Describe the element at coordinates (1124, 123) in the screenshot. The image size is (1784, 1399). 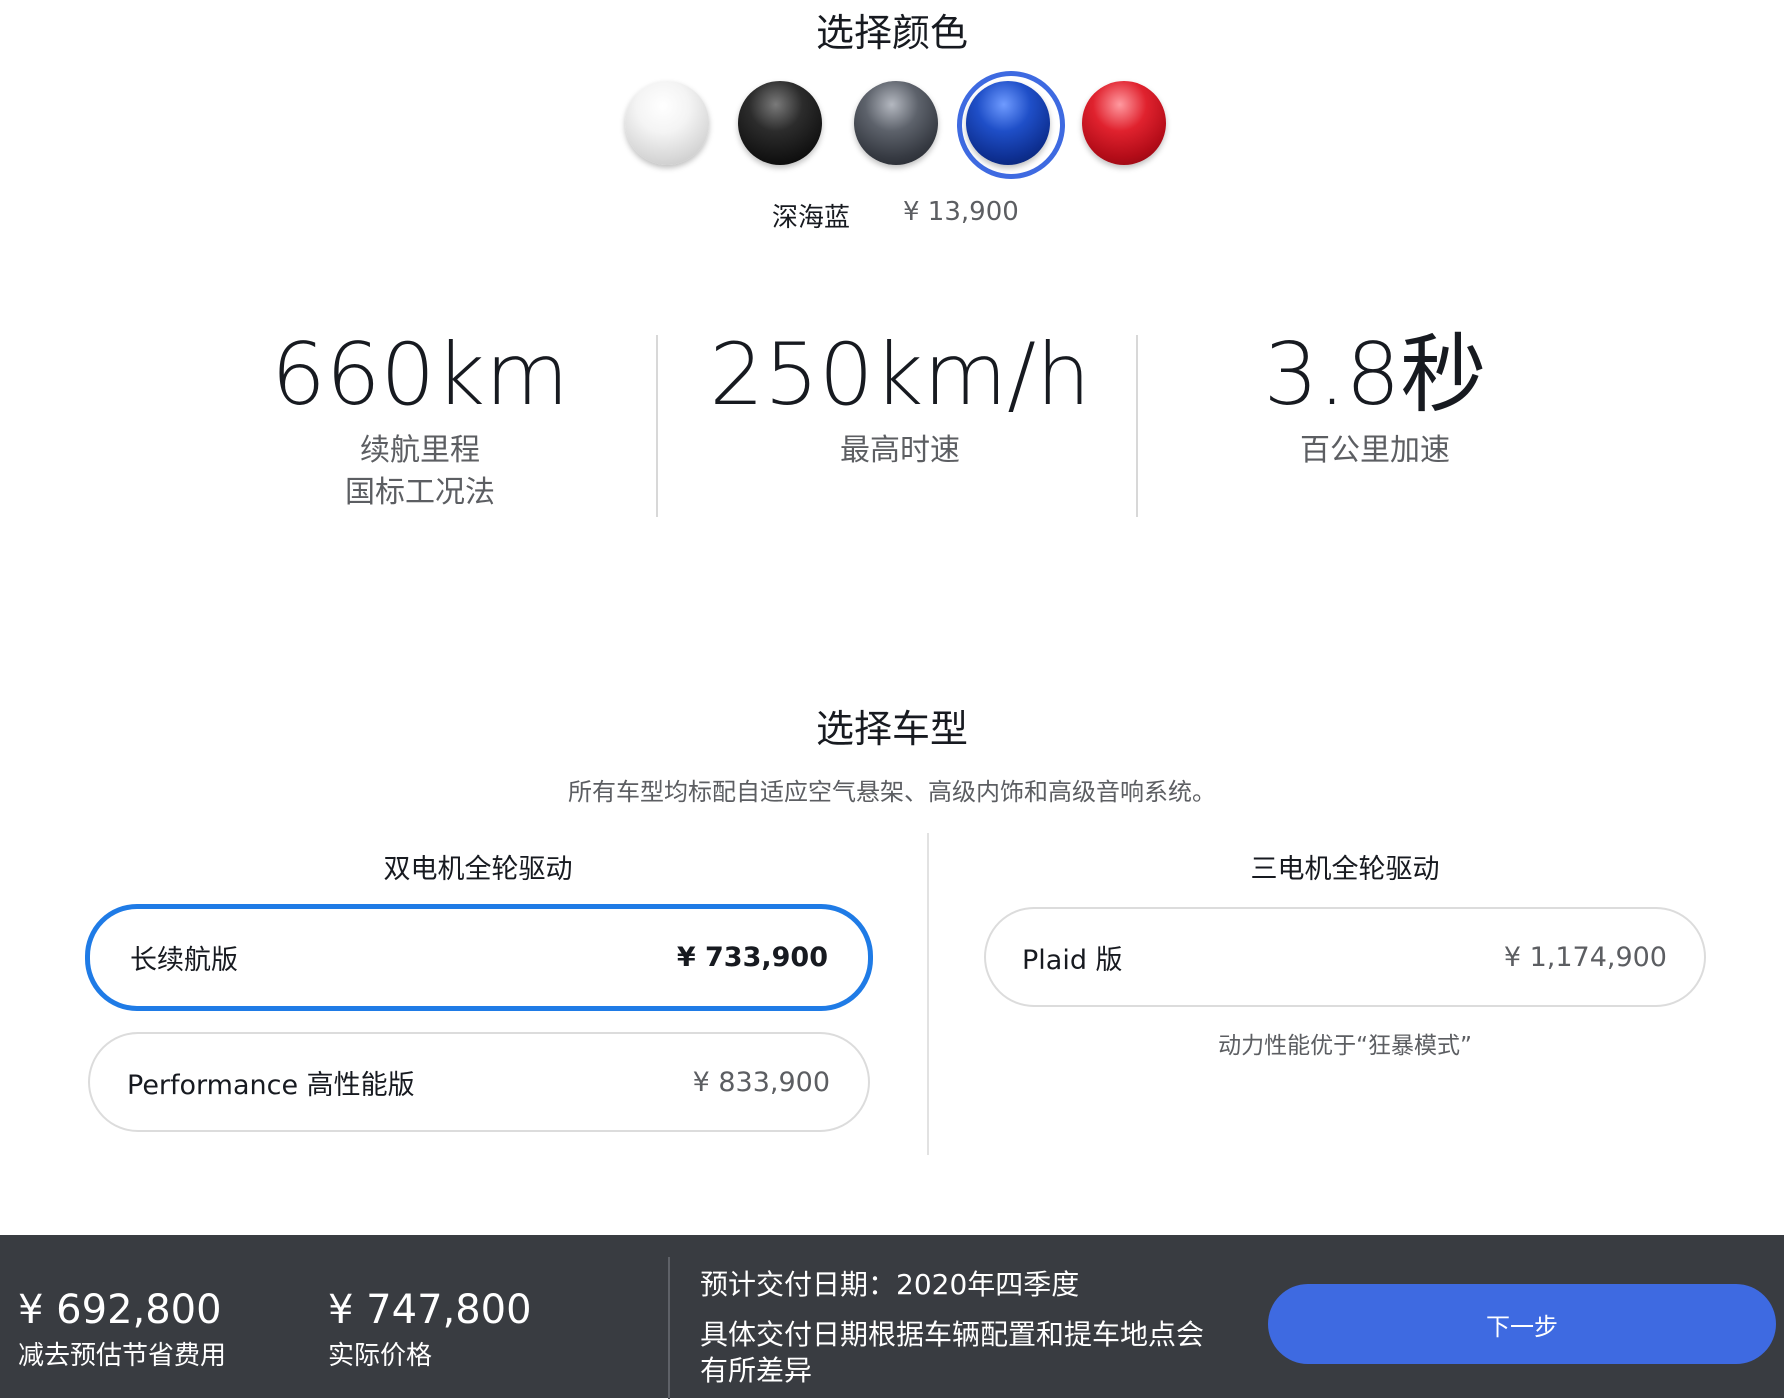
I see `swatch-red` at that location.